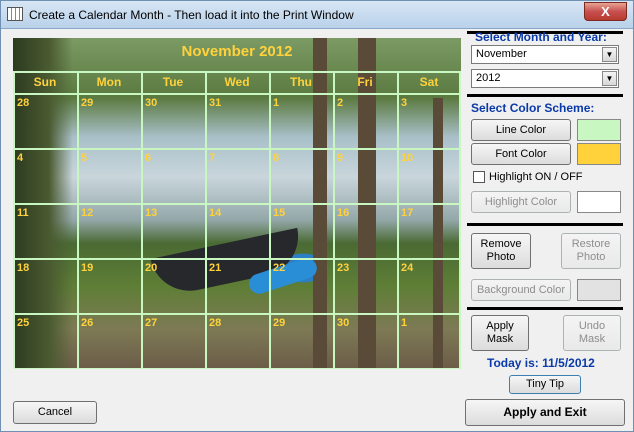 The height and width of the screenshot is (432, 634). I want to click on month-select: November ▼, so click(545, 54).